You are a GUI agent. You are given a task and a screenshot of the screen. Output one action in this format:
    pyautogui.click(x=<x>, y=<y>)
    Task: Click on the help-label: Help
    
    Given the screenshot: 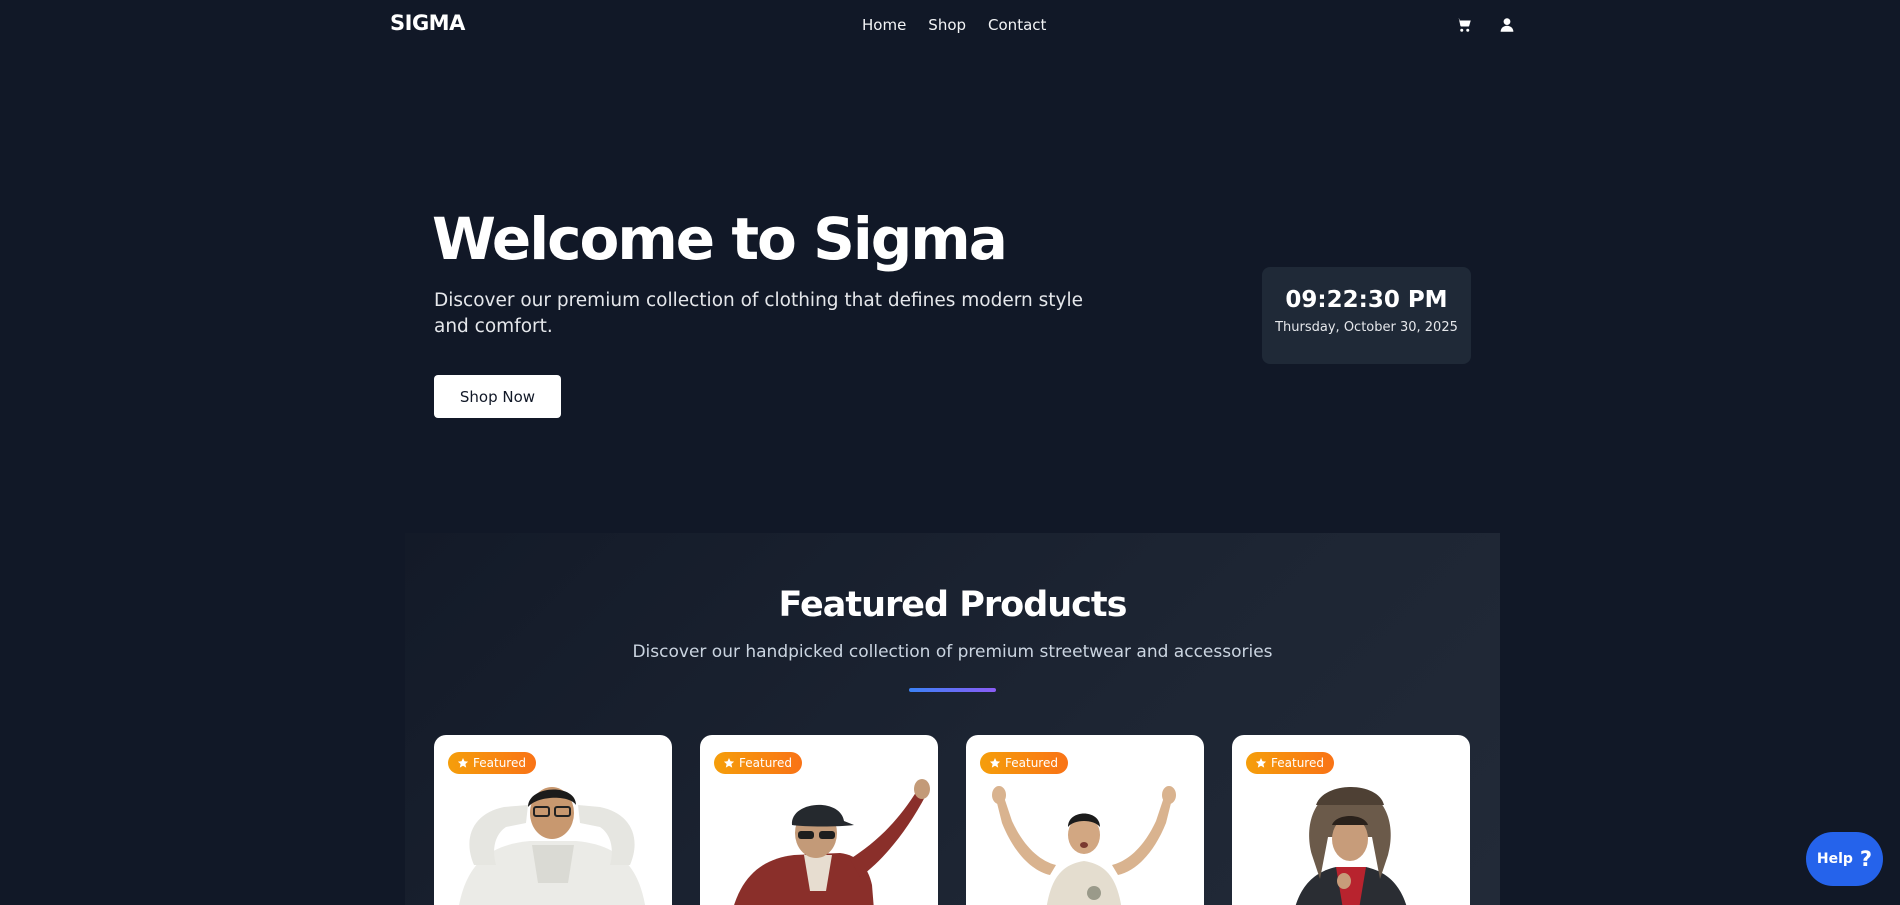 What is the action you would take?
    pyautogui.click(x=1834, y=859)
    